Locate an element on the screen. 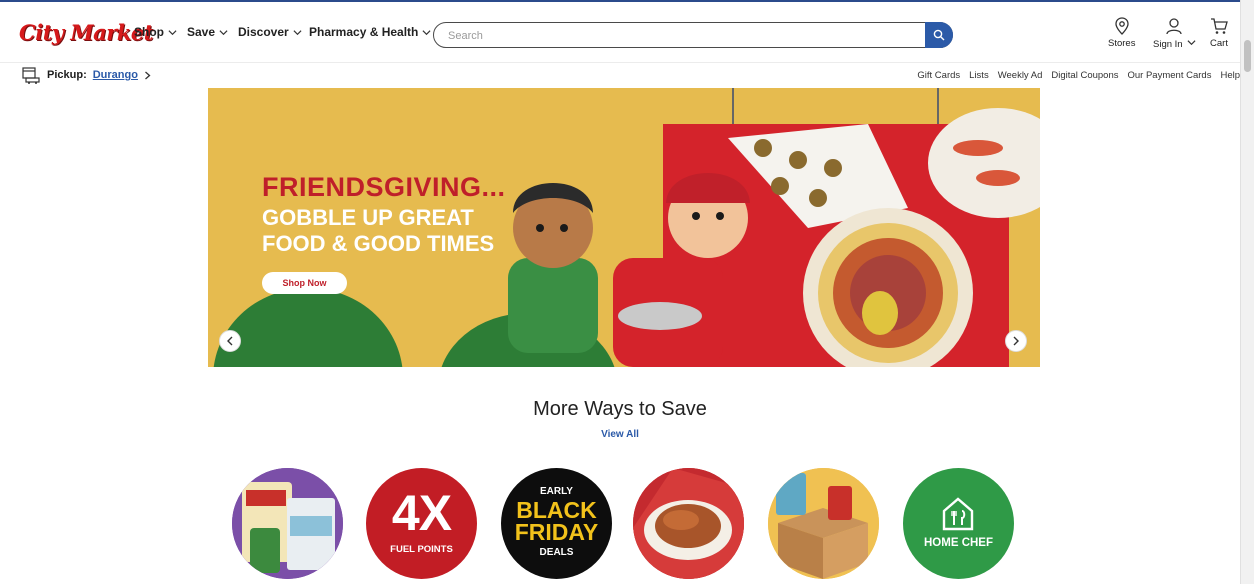  page-scrollbar is located at coordinates (1247, 292).